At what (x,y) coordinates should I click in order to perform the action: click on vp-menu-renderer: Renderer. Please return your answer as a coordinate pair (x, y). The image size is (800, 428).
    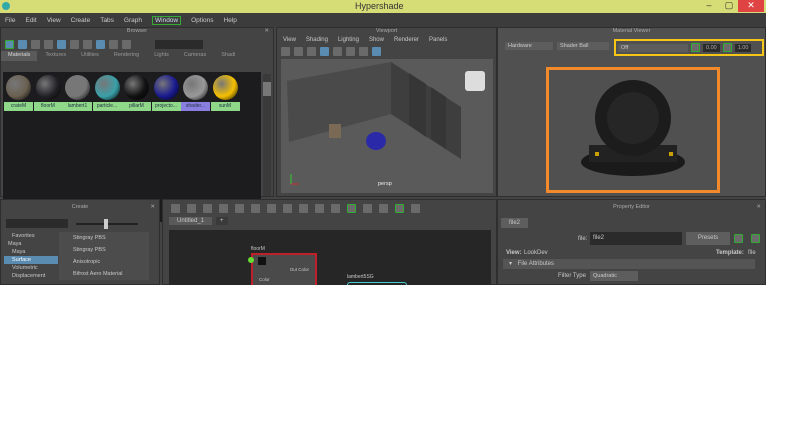
    Looking at the image, I should click on (406, 41).